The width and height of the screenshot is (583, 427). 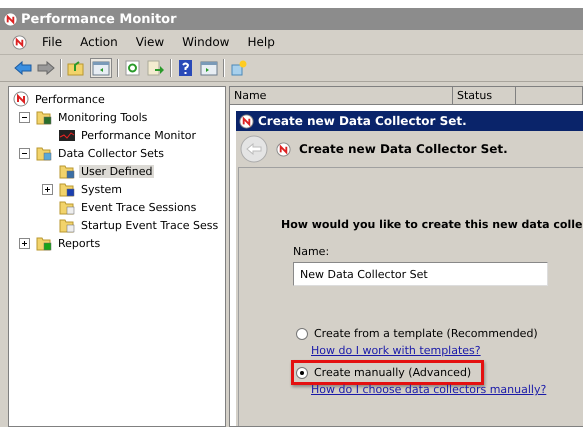 I want to click on tree-item: Performance Monitor, so click(x=138, y=135).